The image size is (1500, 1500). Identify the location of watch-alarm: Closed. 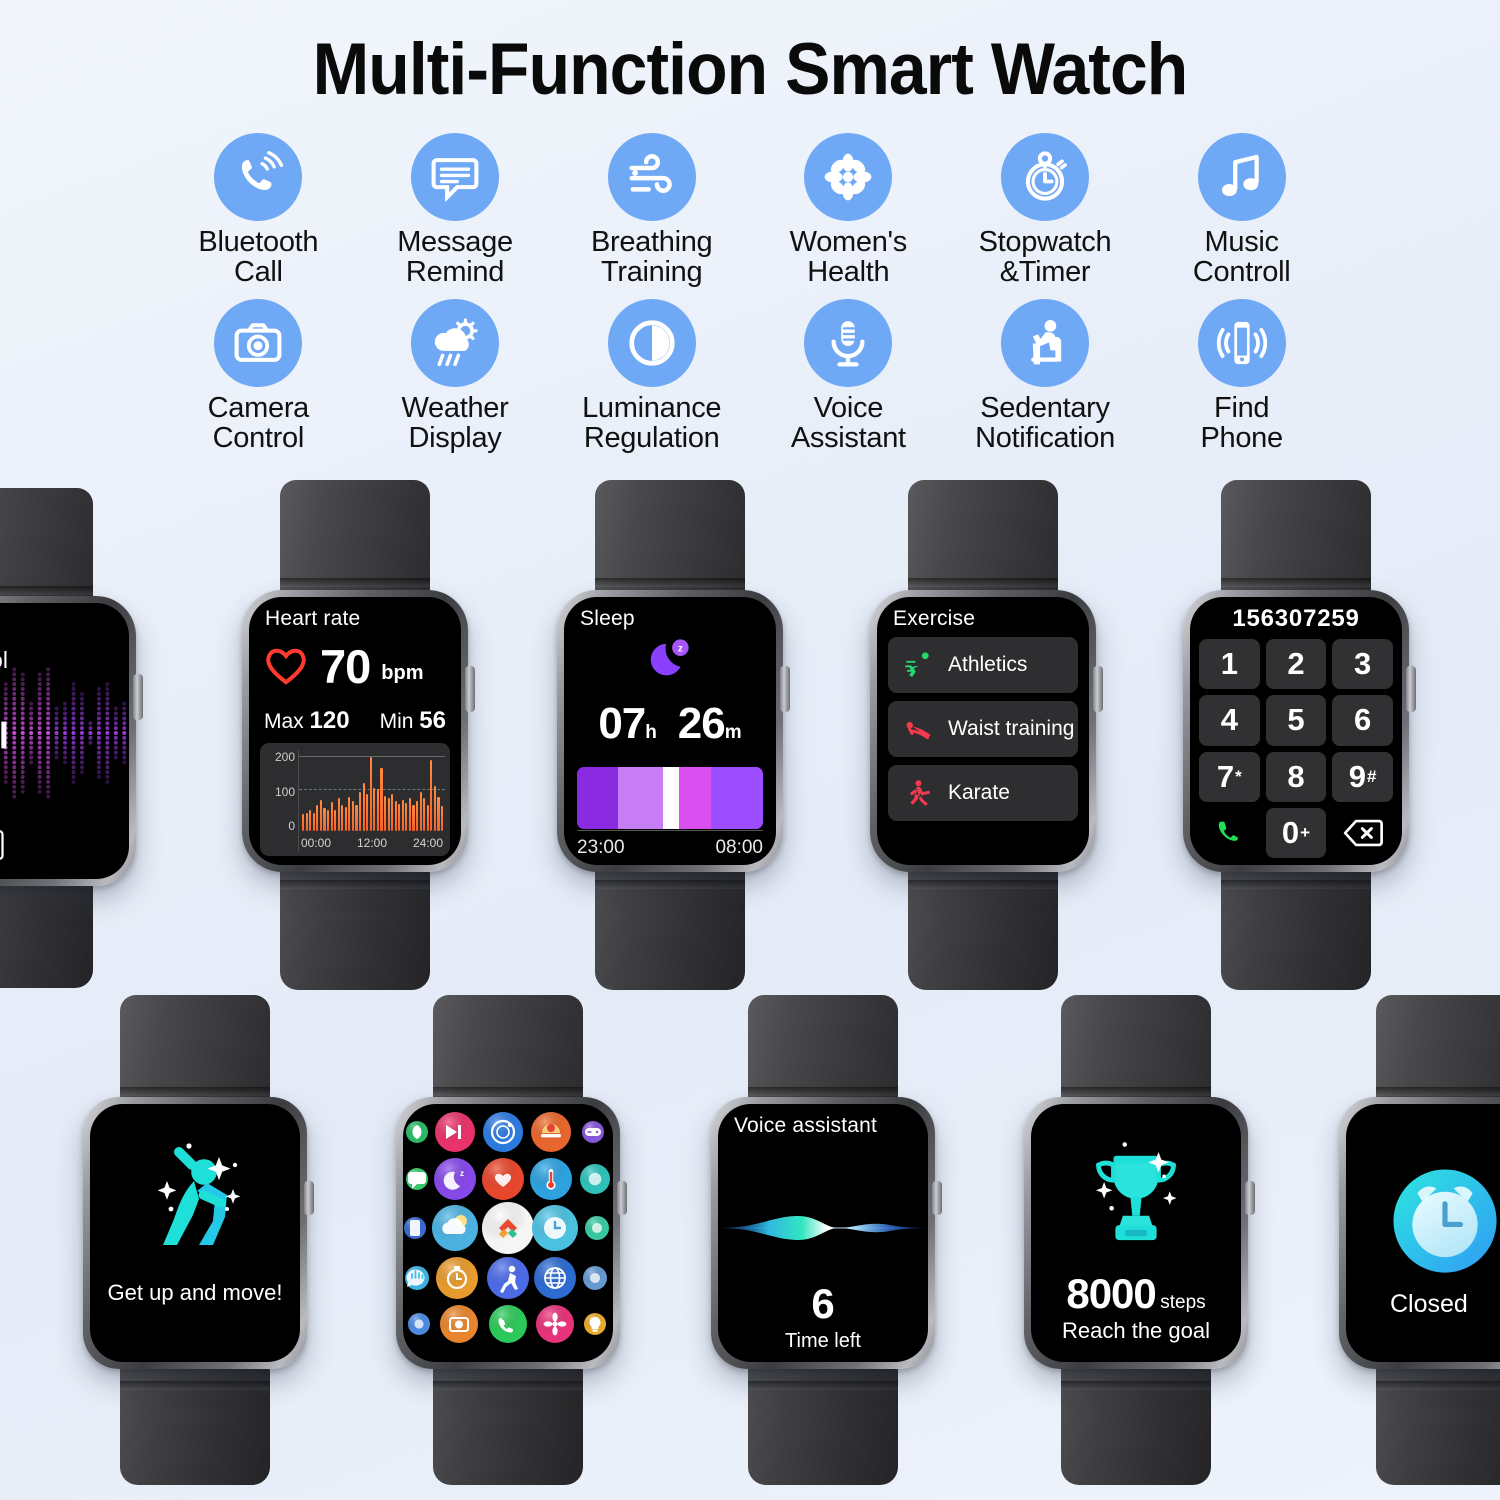
(1409, 1240).